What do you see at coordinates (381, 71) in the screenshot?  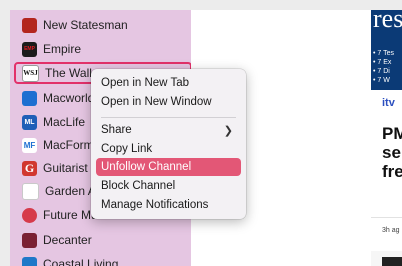 I see `thumbnail-line: • 7 Di` at bounding box center [381, 71].